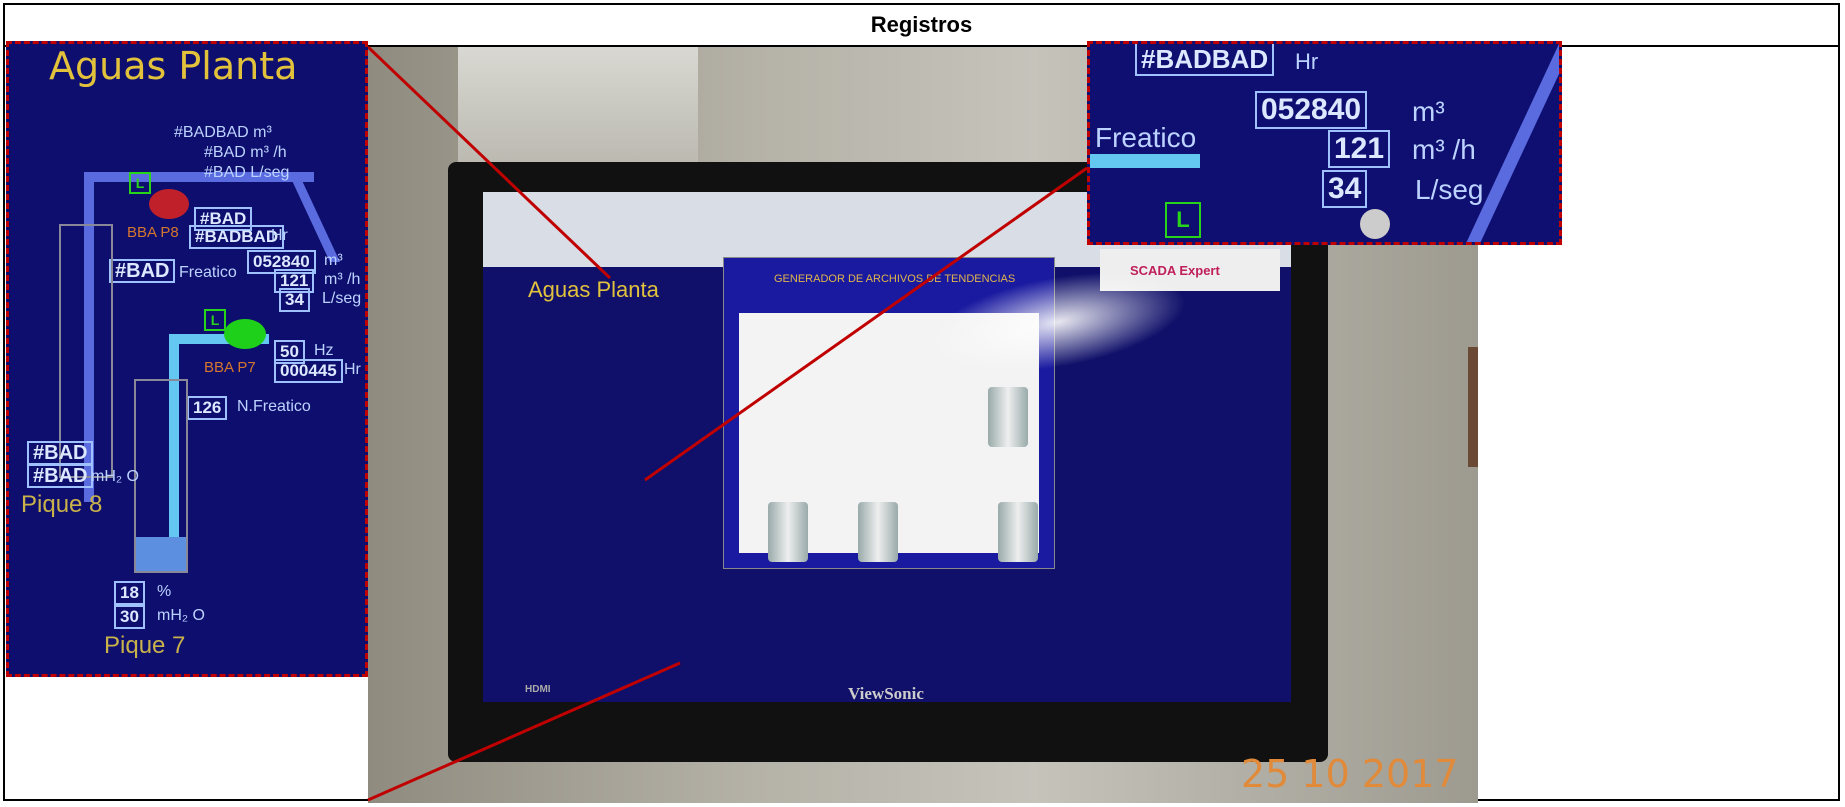 The image size is (1845, 807). Describe the element at coordinates (161, 553) in the screenshot. I see `pique7-level-fill` at that location.